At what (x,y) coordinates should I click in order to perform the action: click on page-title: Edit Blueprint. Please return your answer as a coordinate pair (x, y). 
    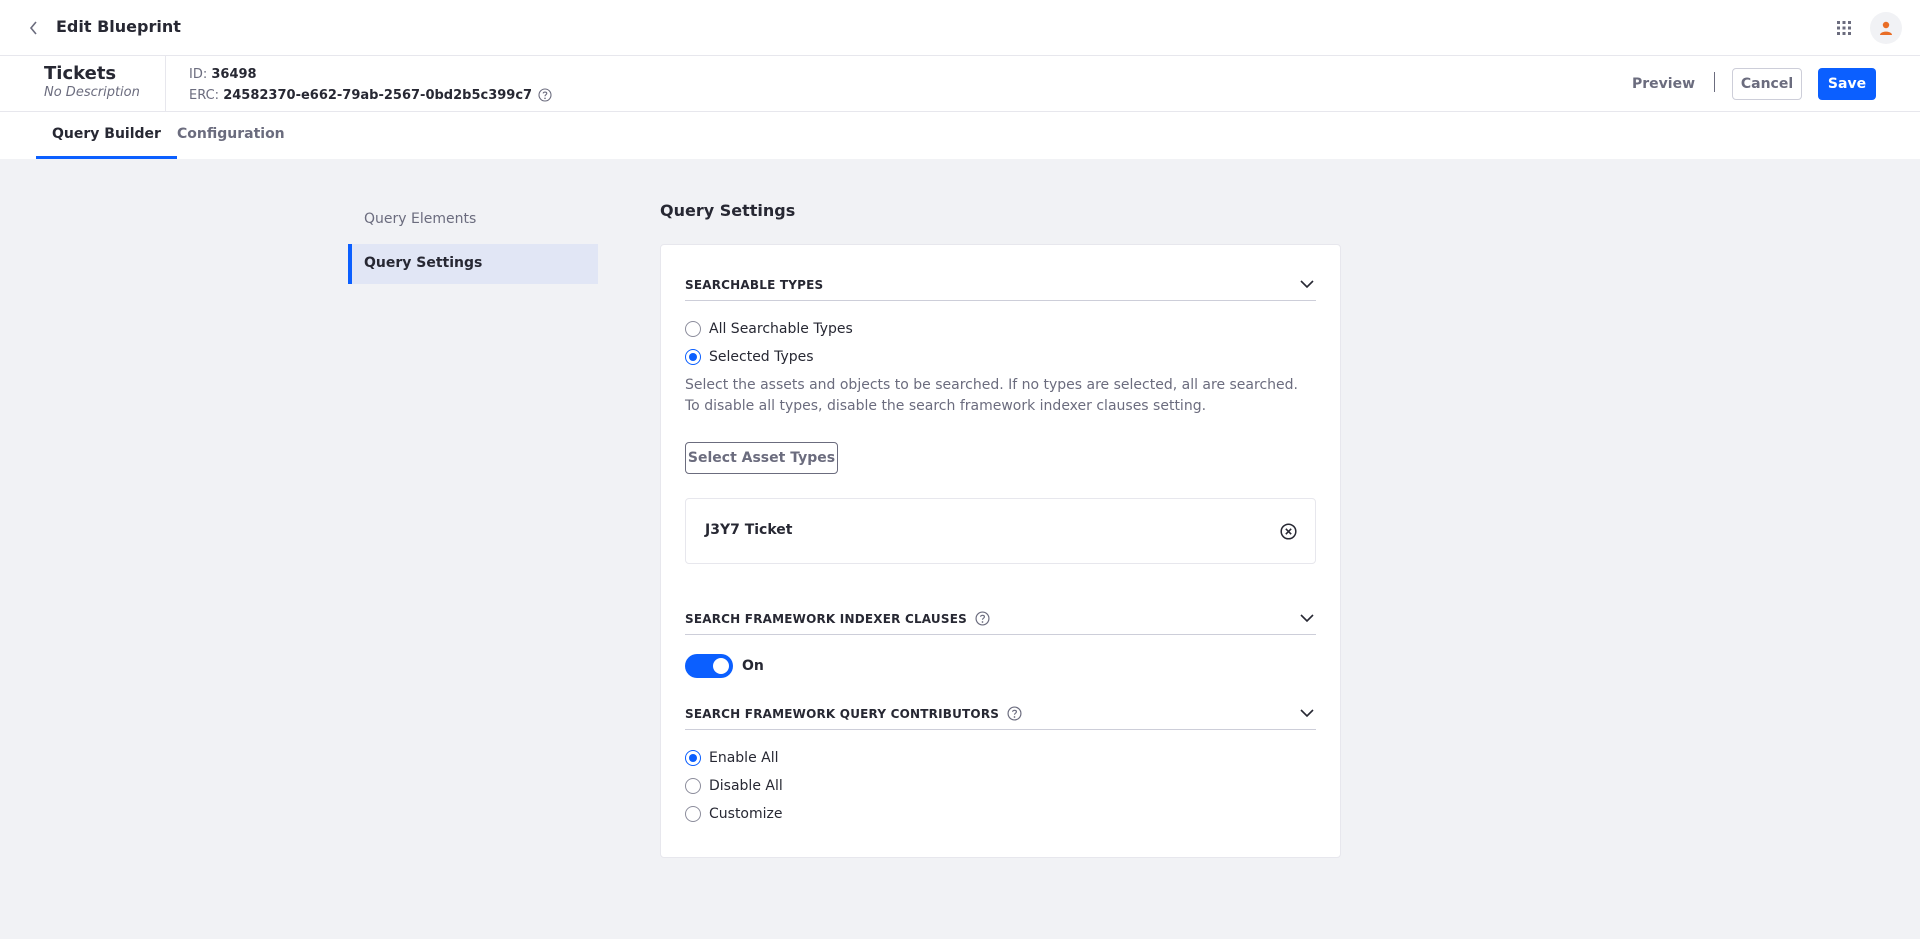
    Looking at the image, I should click on (118, 26).